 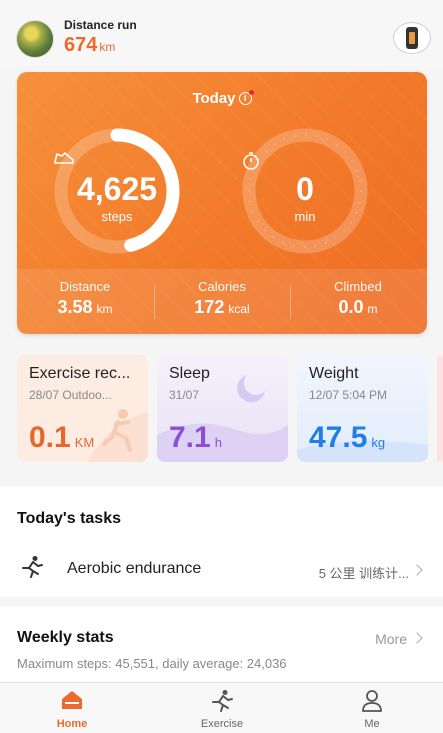 What do you see at coordinates (214, 98) in the screenshot?
I see `today-title: Today` at bounding box center [214, 98].